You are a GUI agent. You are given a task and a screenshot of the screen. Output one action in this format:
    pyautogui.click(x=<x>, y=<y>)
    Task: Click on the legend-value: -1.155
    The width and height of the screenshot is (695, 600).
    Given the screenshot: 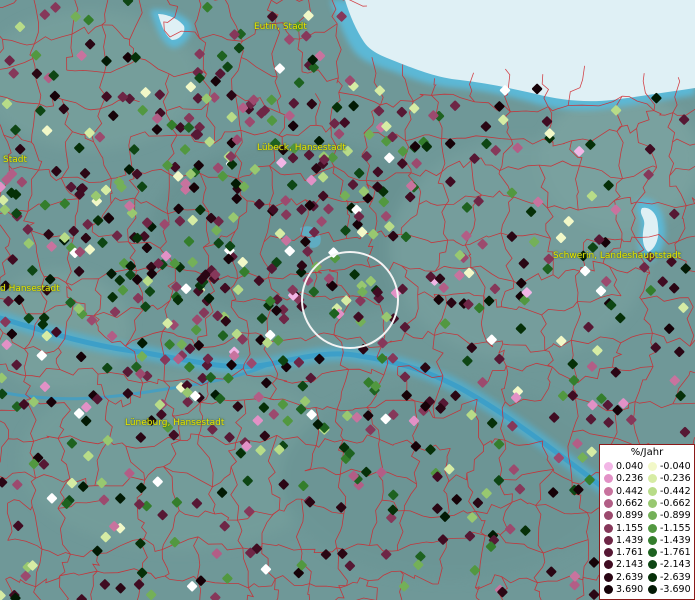 What is the action you would take?
    pyautogui.click(x=675, y=528)
    